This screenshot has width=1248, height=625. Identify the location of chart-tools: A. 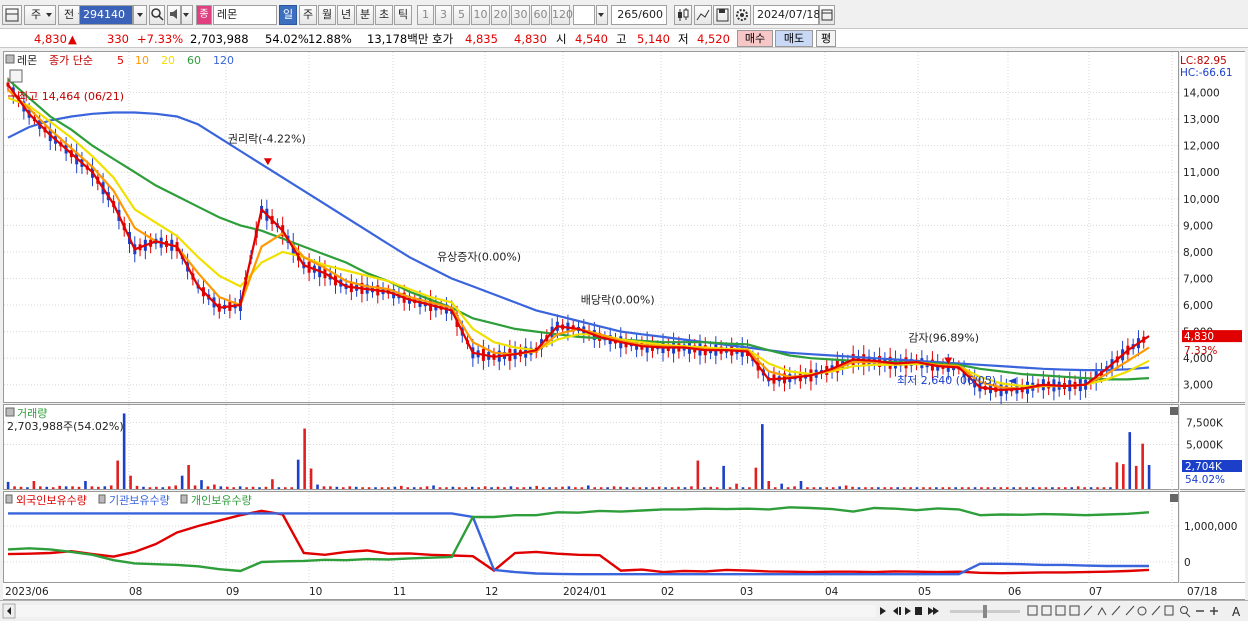
(1134, 612).